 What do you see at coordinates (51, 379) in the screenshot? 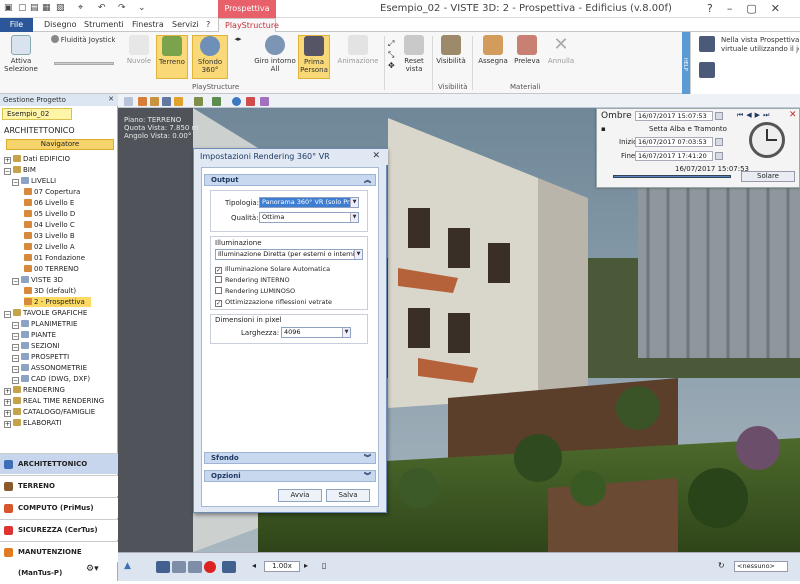
I see `tree-item: − CAD (DWG, DXF)` at bounding box center [51, 379].